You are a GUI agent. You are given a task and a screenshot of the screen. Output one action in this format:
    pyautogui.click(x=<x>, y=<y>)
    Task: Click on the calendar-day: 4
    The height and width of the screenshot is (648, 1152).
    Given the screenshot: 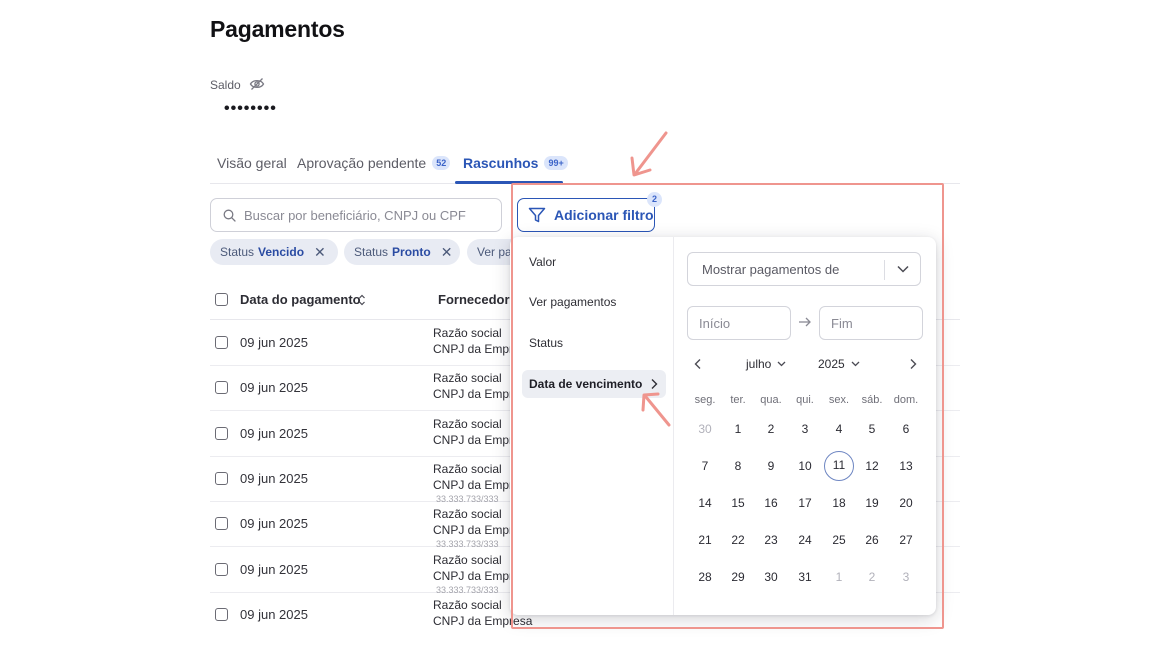 What is the action you would take?
    pyautogui.click(x=839, y=429)
    